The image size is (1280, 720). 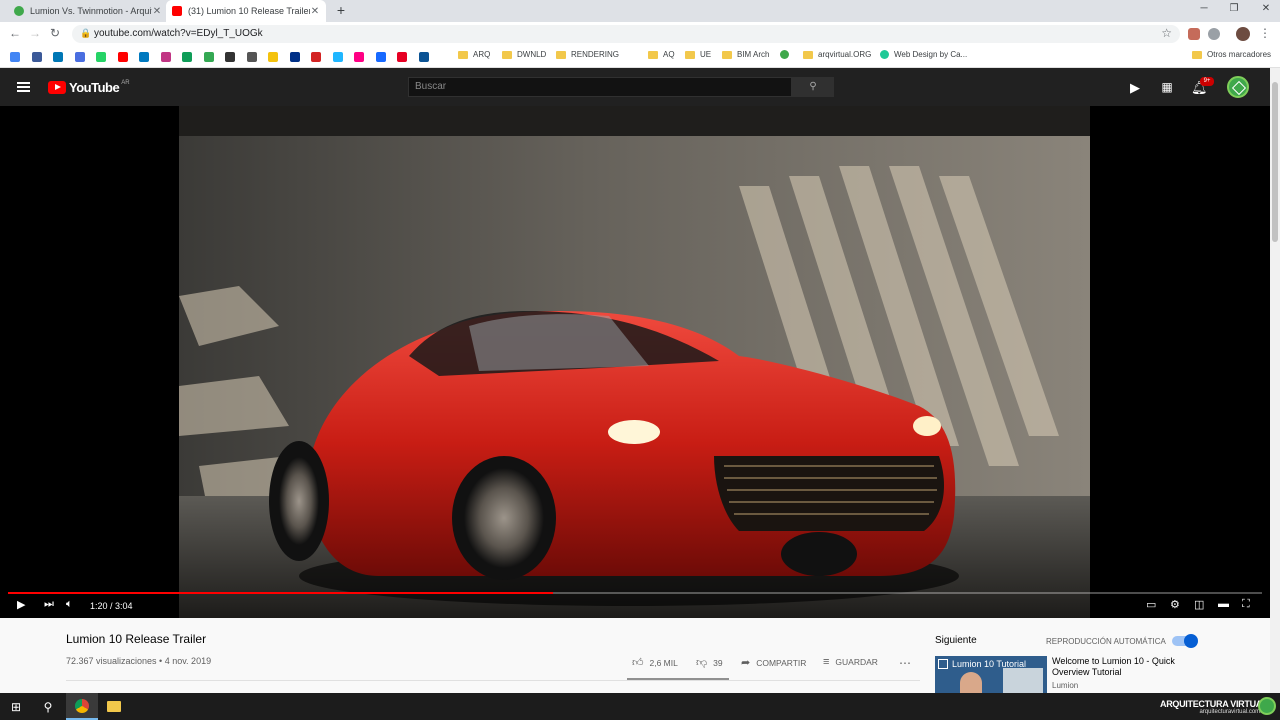 What do you see at coordinates (524, 54) in the screenshot?
I see `bookmark-folder-dwnld: DWNLD` at bounding box center [524, 54].